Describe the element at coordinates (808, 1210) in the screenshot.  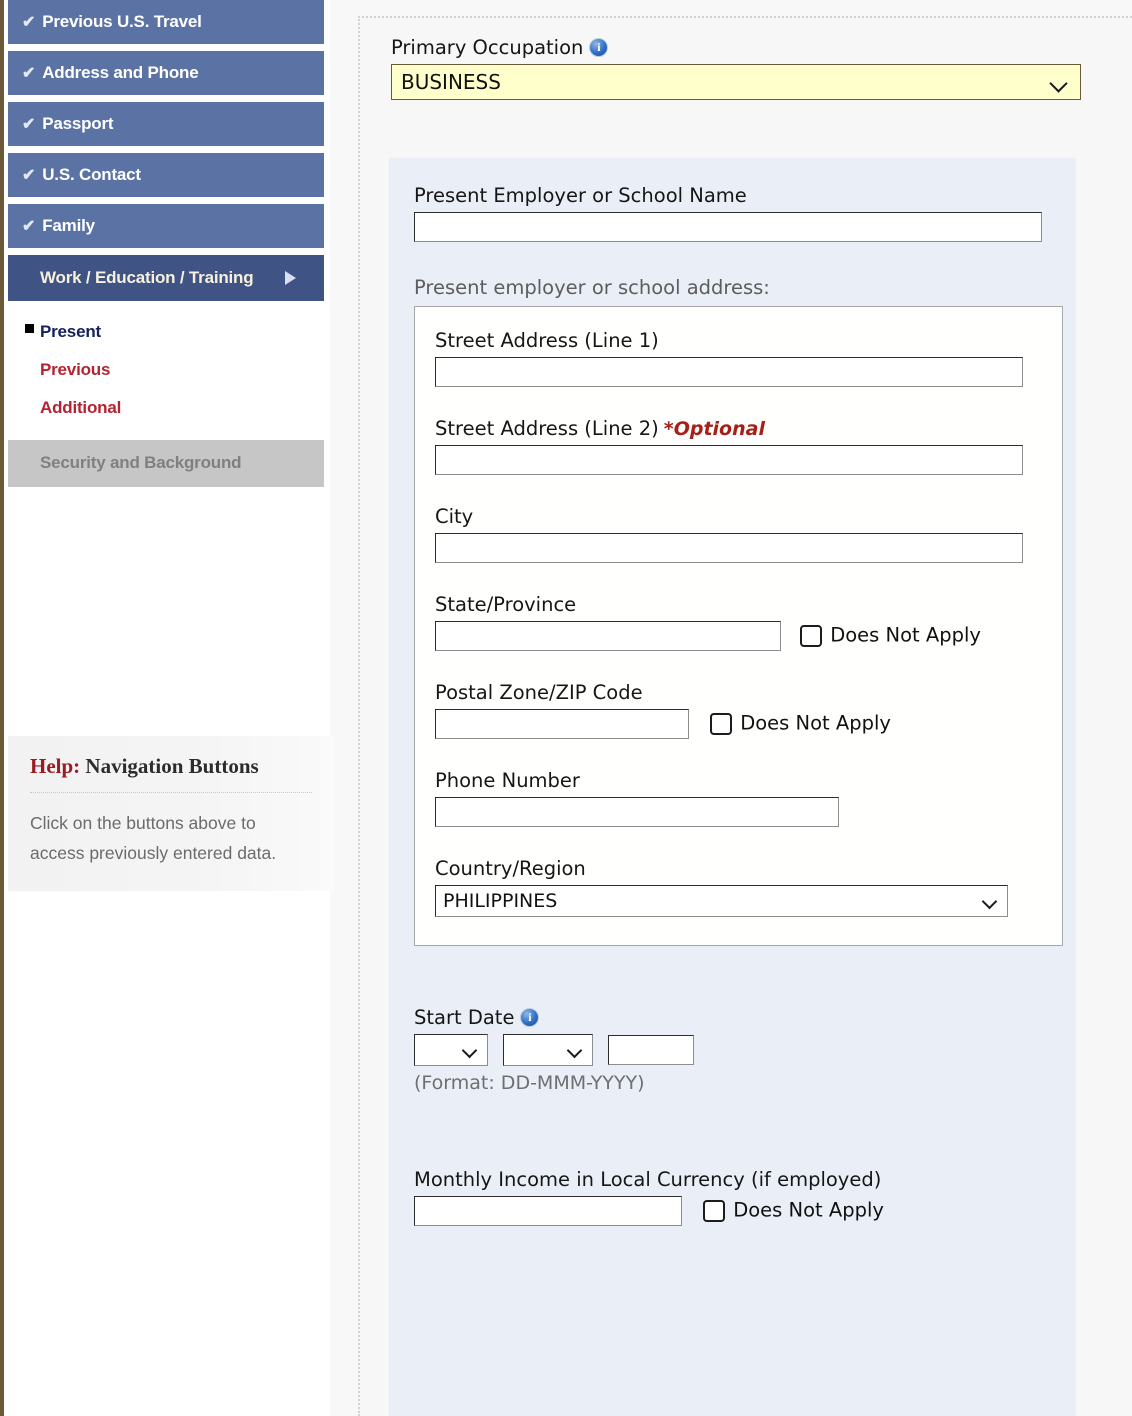
I see `income-does-not-apply-label: Does Not Apply` at that location.